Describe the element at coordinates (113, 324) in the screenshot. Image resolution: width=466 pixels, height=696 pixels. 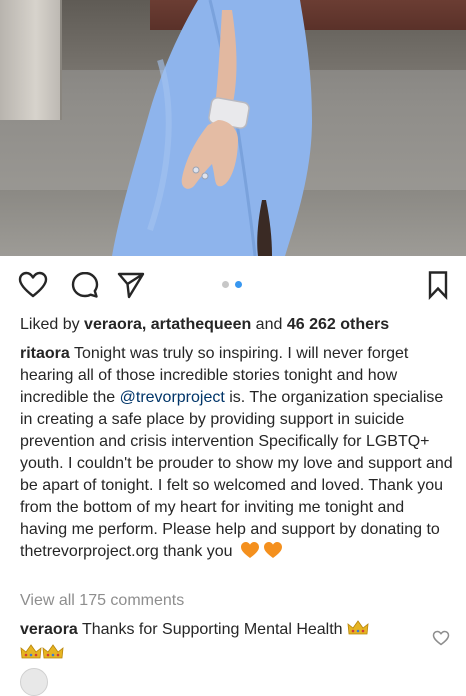
I see `liked-user-link: veraora` at that location.